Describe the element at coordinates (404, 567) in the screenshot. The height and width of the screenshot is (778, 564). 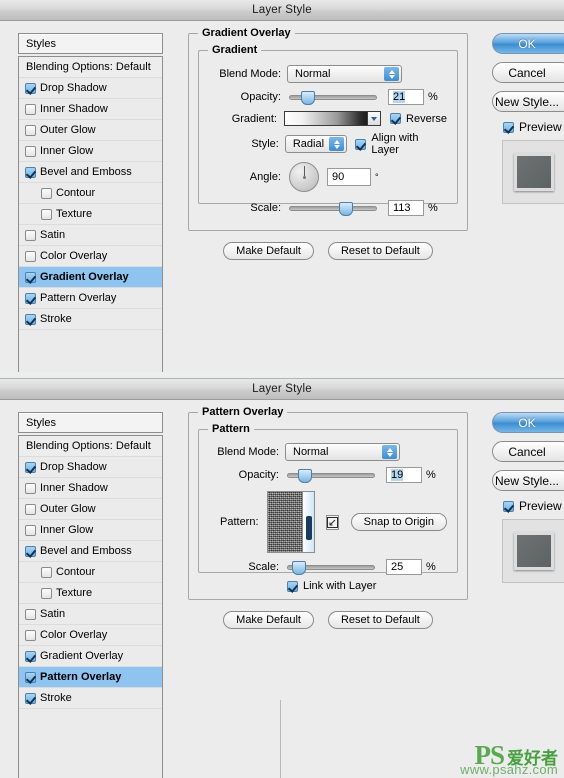
I see `scale-input: 25` at that location.